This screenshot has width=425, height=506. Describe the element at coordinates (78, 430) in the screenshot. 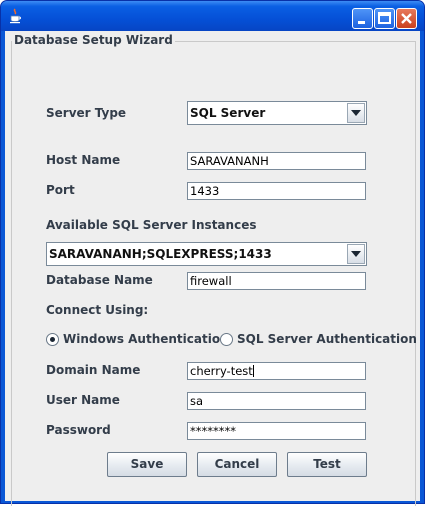

I see `password-label: Password` at that location.